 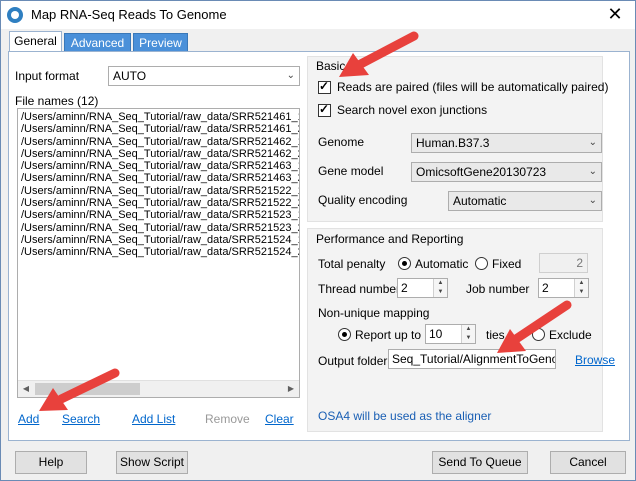 What do you see at coordinates (318, 15) in the screenshot?
I see `title-bar: Map RNA-Seq Reads To Genome ✕` at bounding box center [318, 15].